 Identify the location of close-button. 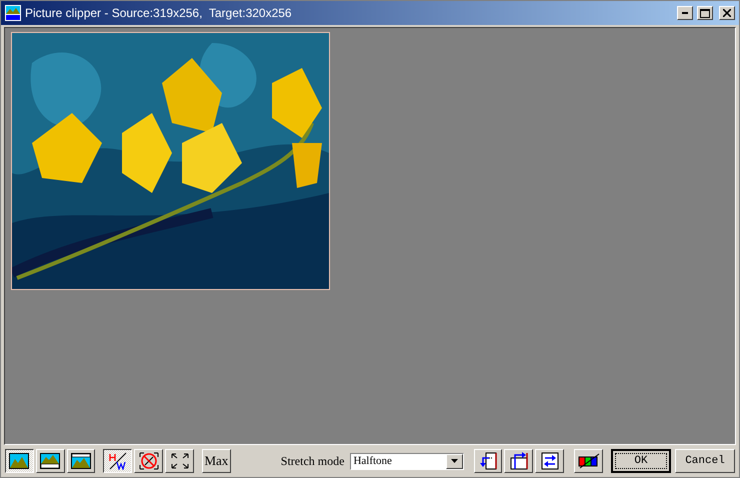
(727, 13).